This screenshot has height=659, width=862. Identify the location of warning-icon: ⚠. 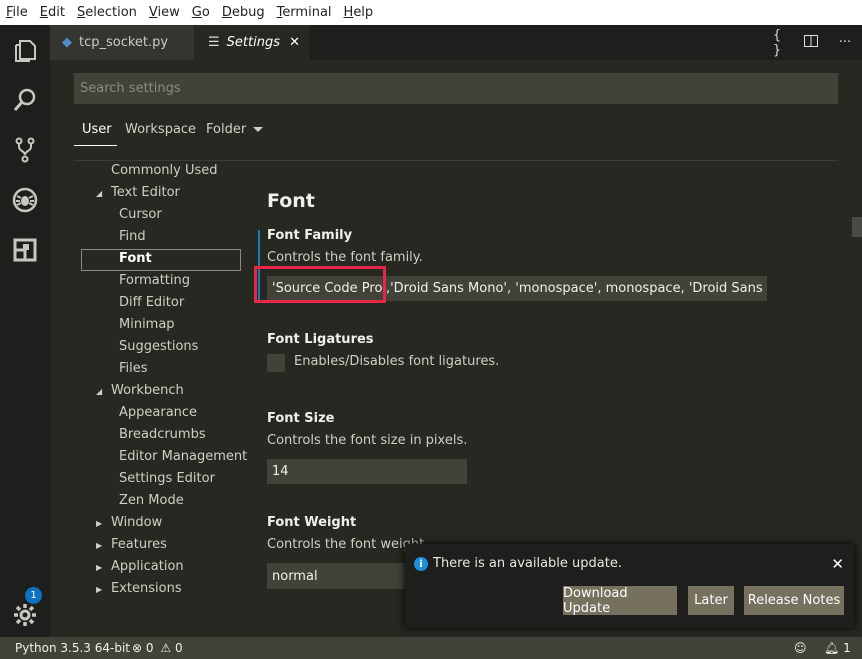
(166, 648).